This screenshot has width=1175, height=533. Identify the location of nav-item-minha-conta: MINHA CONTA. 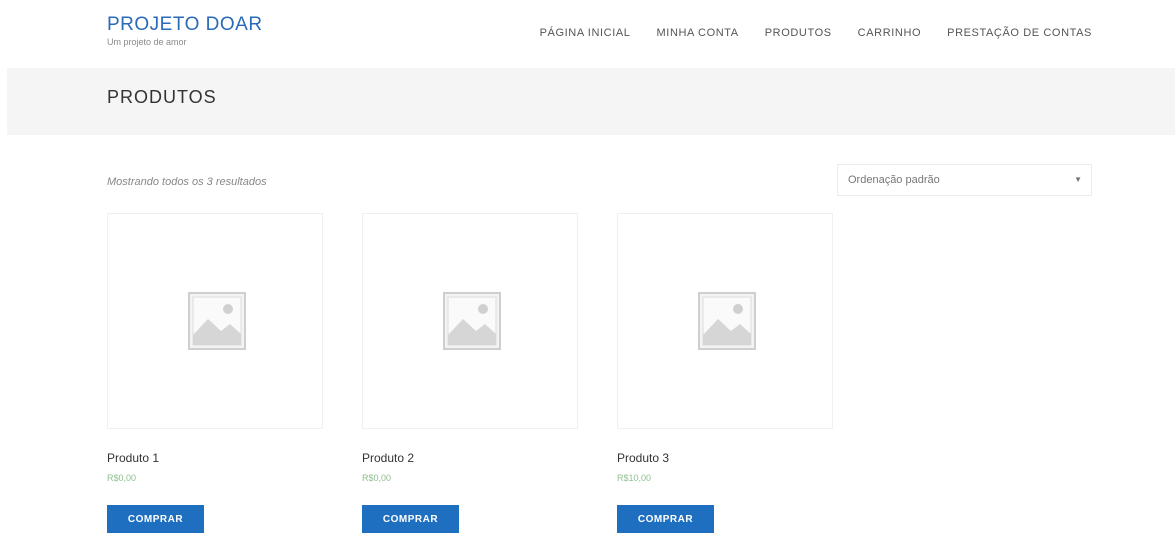
(698, 33).